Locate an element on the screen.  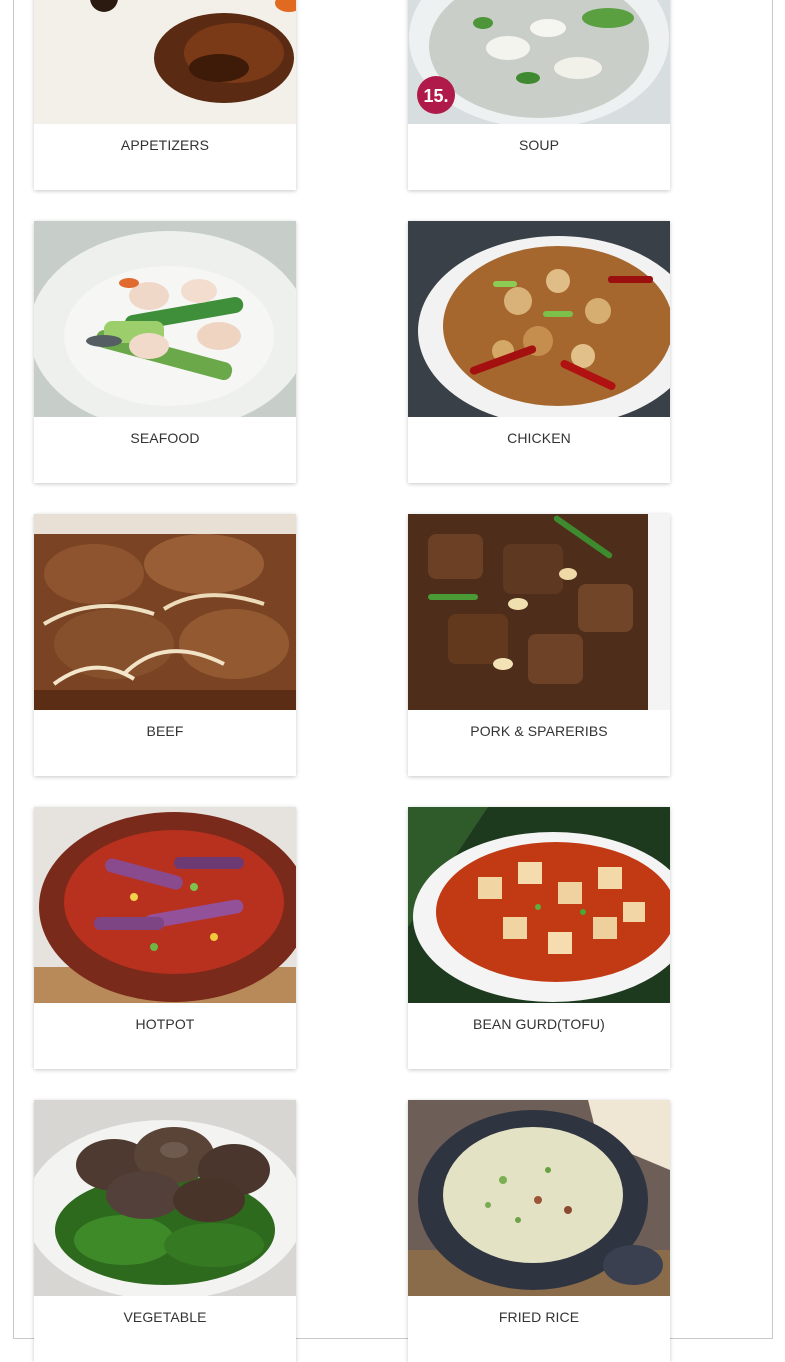
category-label: BEAN GURD(TOFU) is located at coordinates (539, 1024).